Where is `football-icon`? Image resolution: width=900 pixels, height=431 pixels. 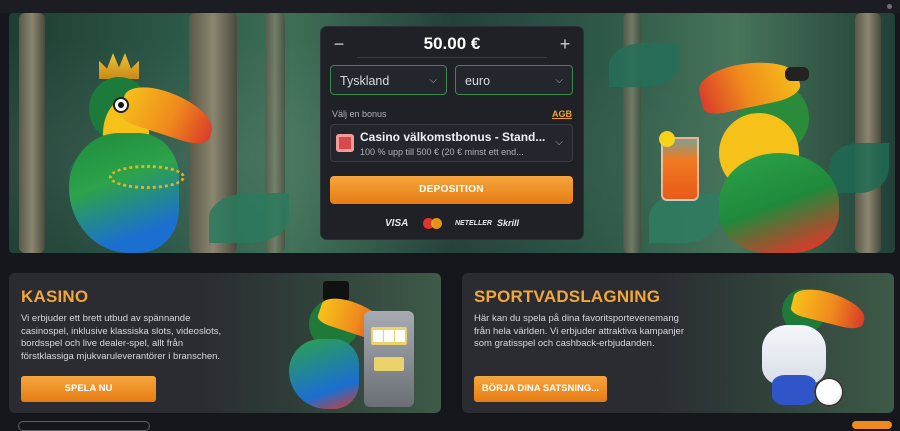
football-icon is located at coordinates (829, 392).